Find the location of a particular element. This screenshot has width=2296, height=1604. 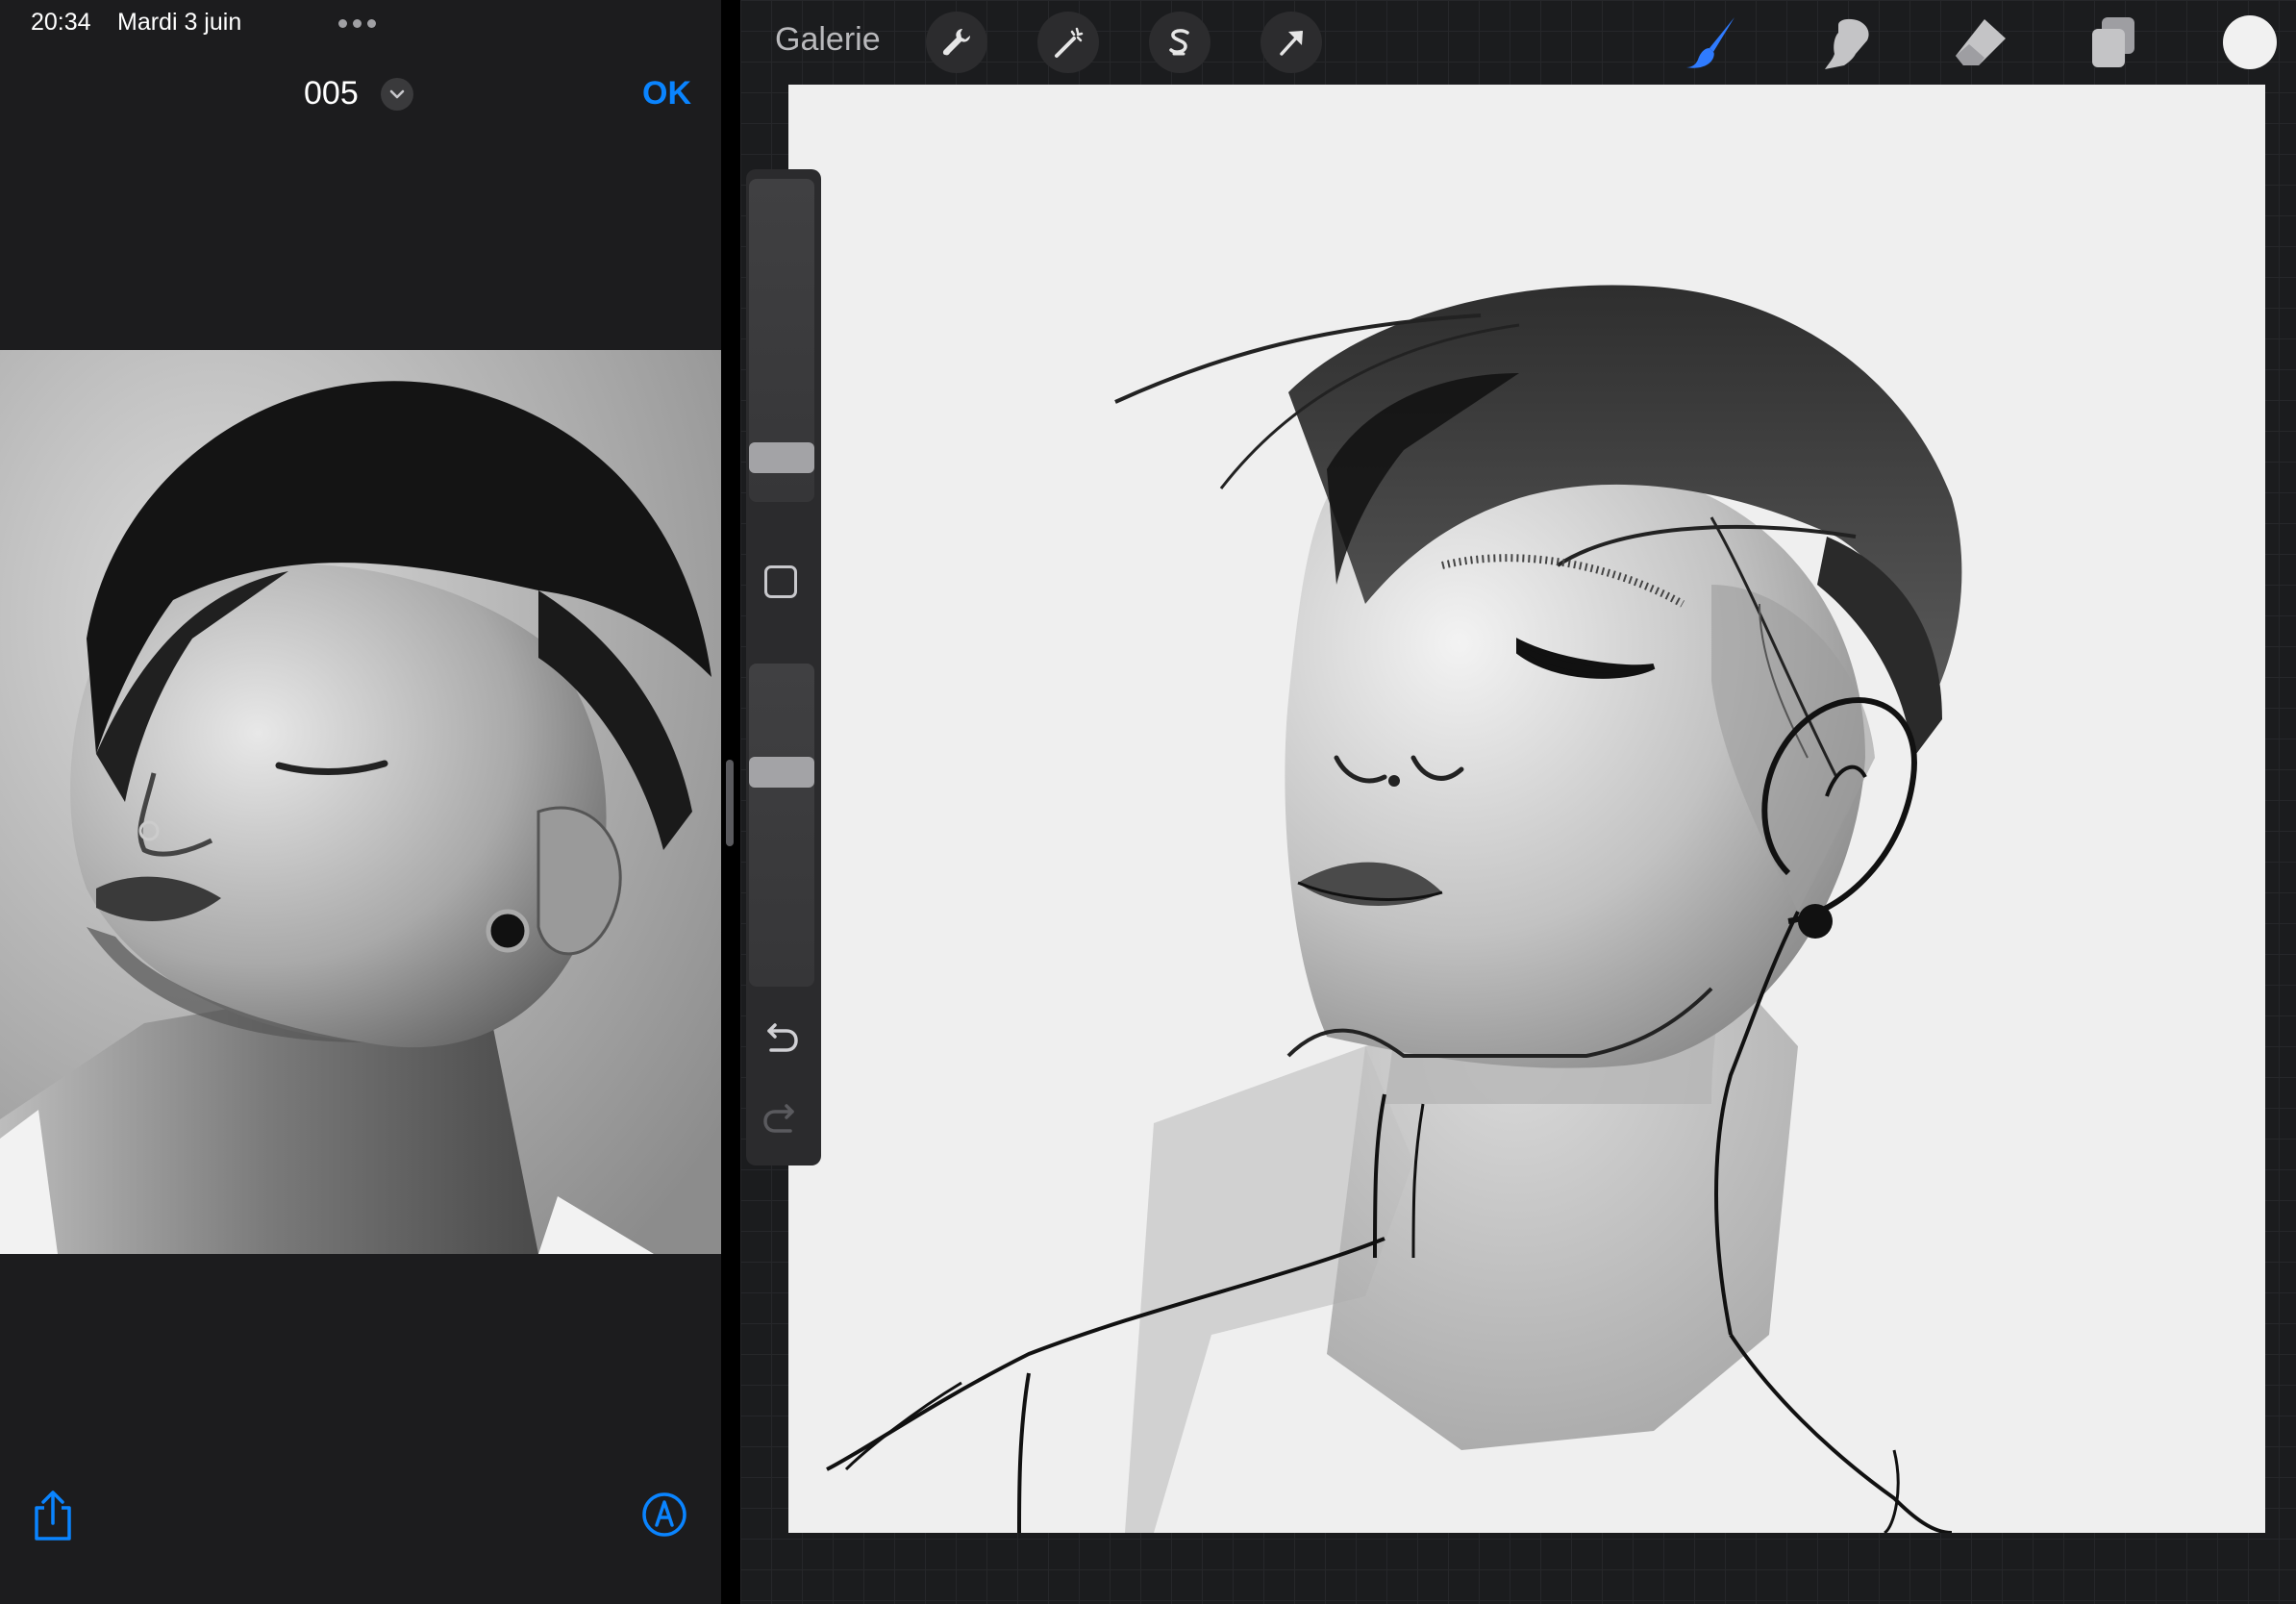

status-date: Mardi 3 juin is located at coordinates (179, 22).